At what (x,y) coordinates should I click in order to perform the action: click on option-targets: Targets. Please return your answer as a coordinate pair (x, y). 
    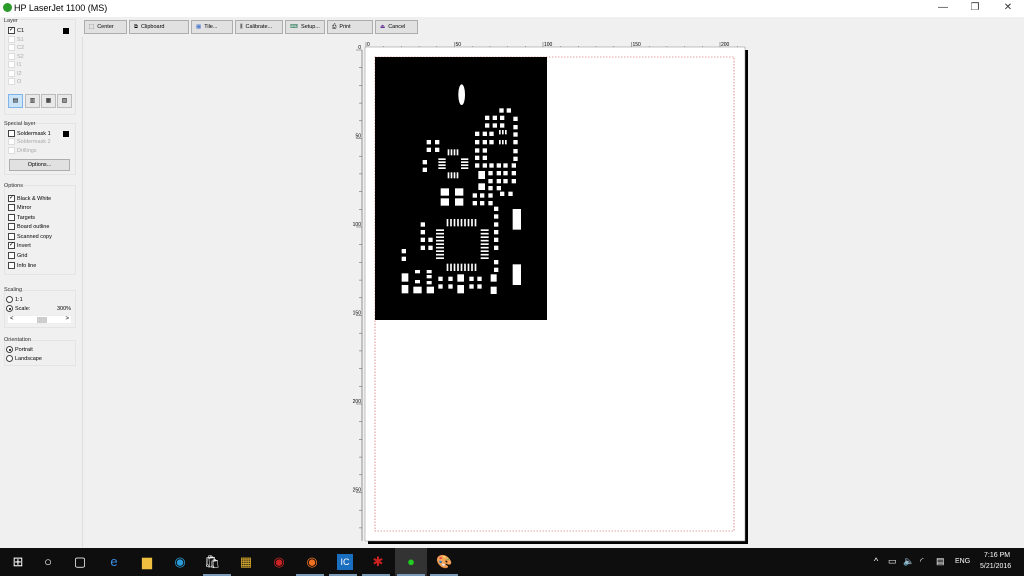
    Looking at the image, I should click on (21, 217).